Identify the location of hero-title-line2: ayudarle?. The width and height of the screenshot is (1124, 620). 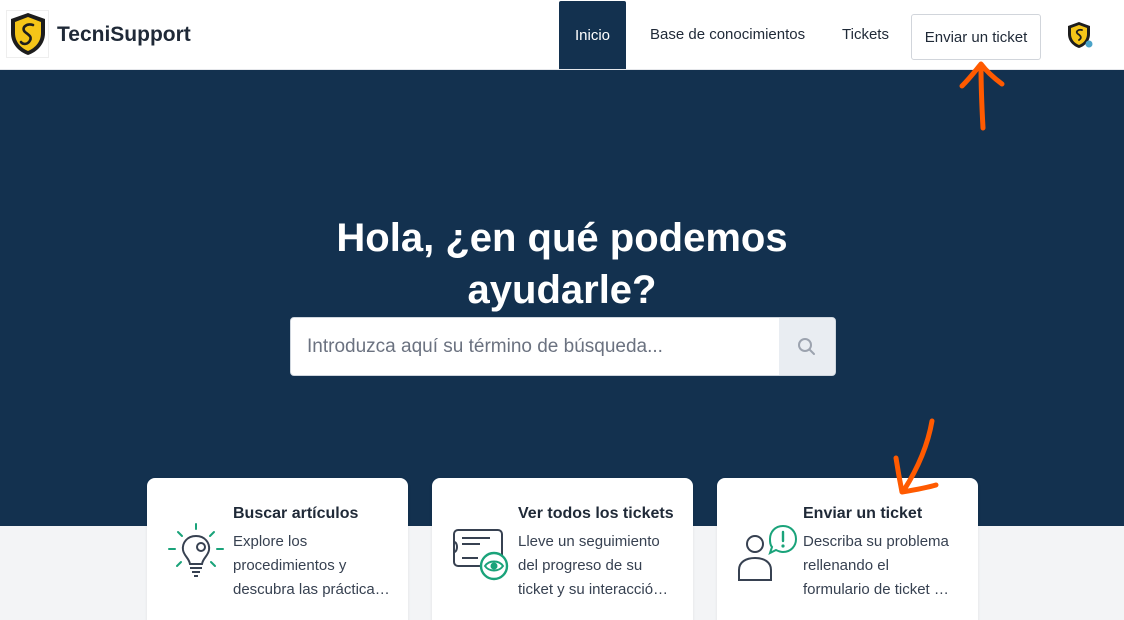
(562, 290).